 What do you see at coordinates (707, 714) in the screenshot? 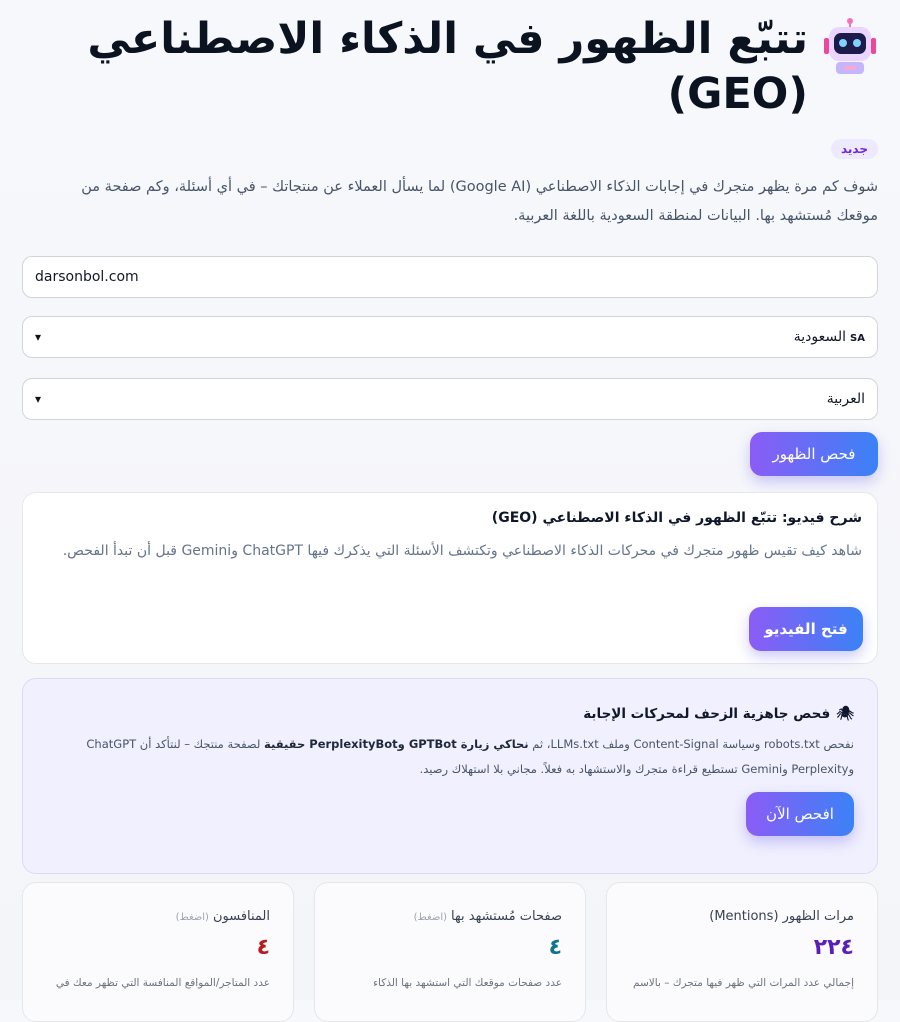
I see `crawl-title: فحص جاهزية الزحف لمحركات الإجابة` at bounding box center [707, 714].